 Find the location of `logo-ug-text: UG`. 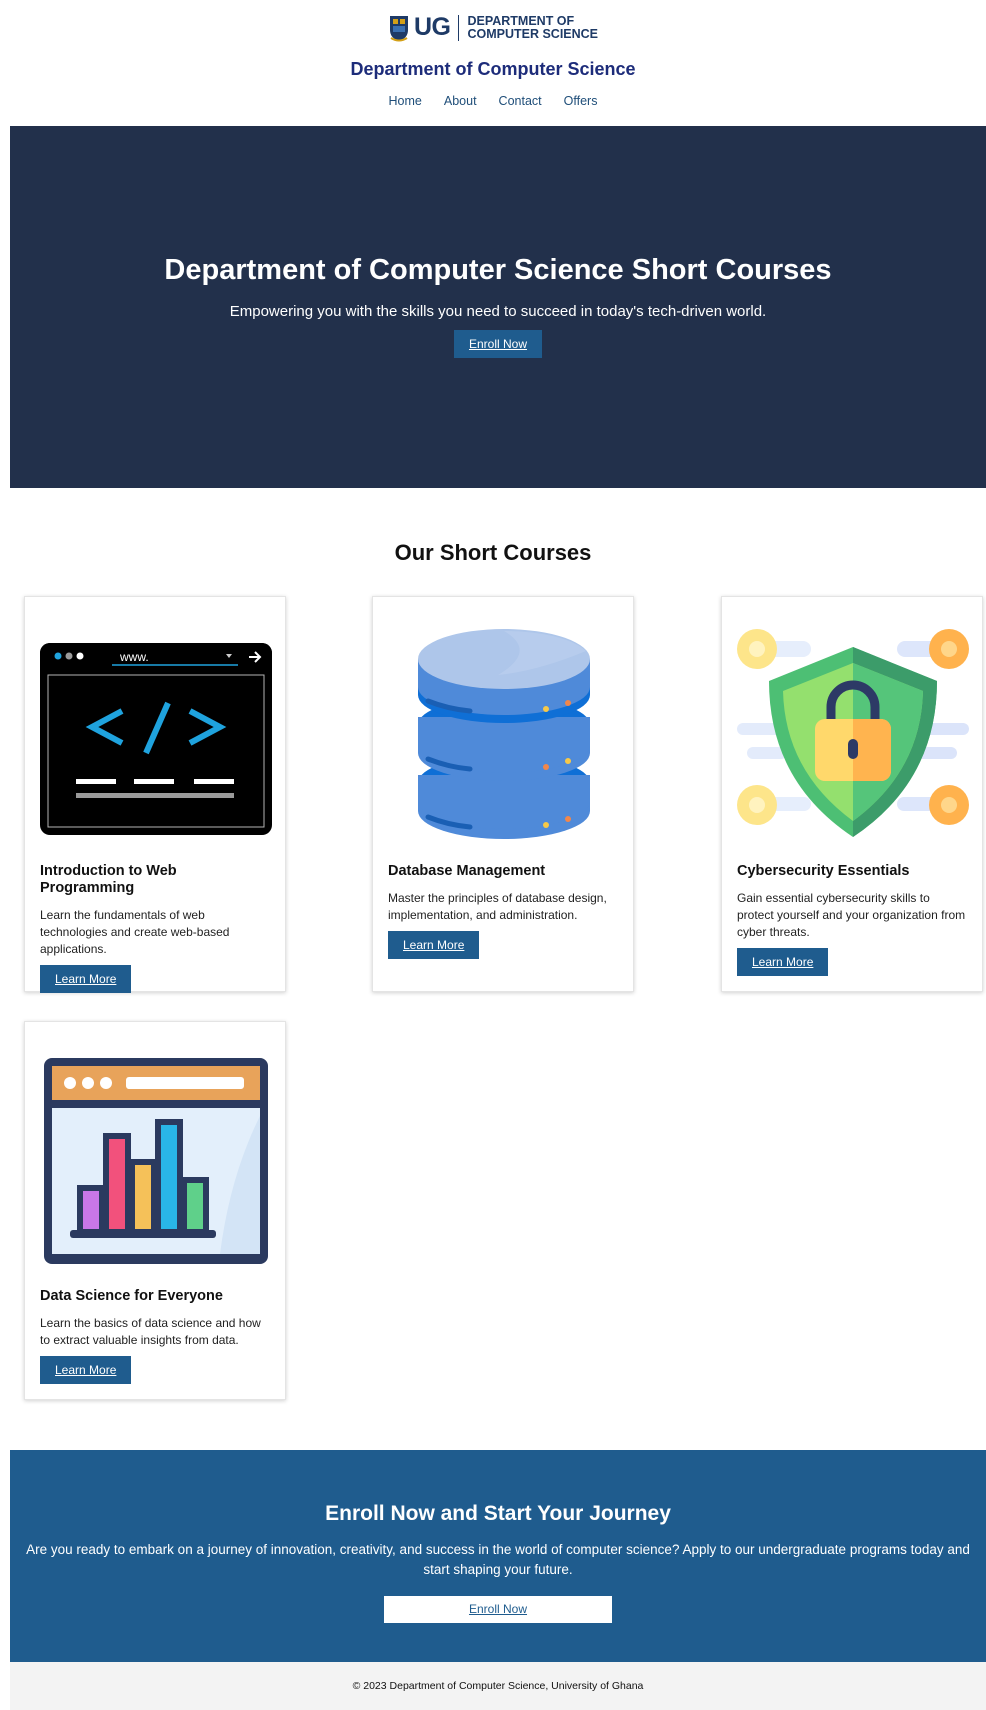

logo-ug-text: UG is located at coordinates (432, 27).